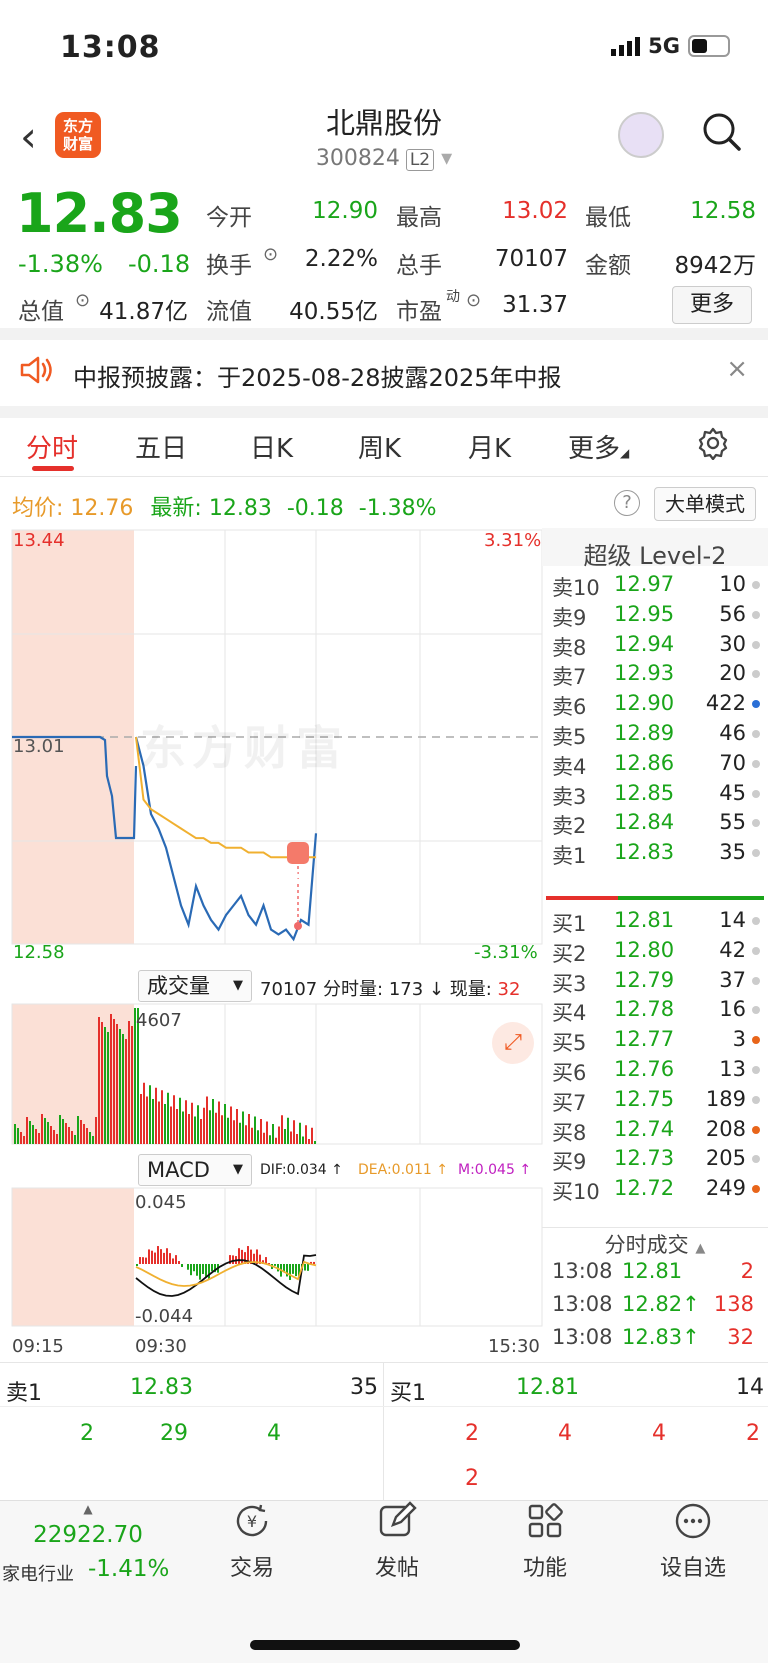 Image resolution: width=768 pixels, height=1663 pixels. I want to click on ask-row: 卖4 12.86 70, so click(655, 766).